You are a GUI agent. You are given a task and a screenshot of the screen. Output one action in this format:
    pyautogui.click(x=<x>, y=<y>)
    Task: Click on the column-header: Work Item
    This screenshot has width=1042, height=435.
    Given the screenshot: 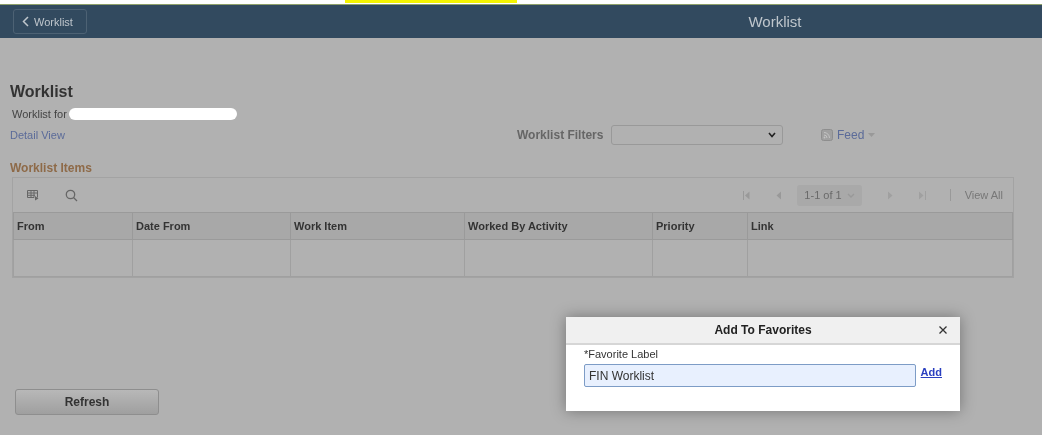 What is the action you would take?
    pyautogui.click(x=377, y=226)
    